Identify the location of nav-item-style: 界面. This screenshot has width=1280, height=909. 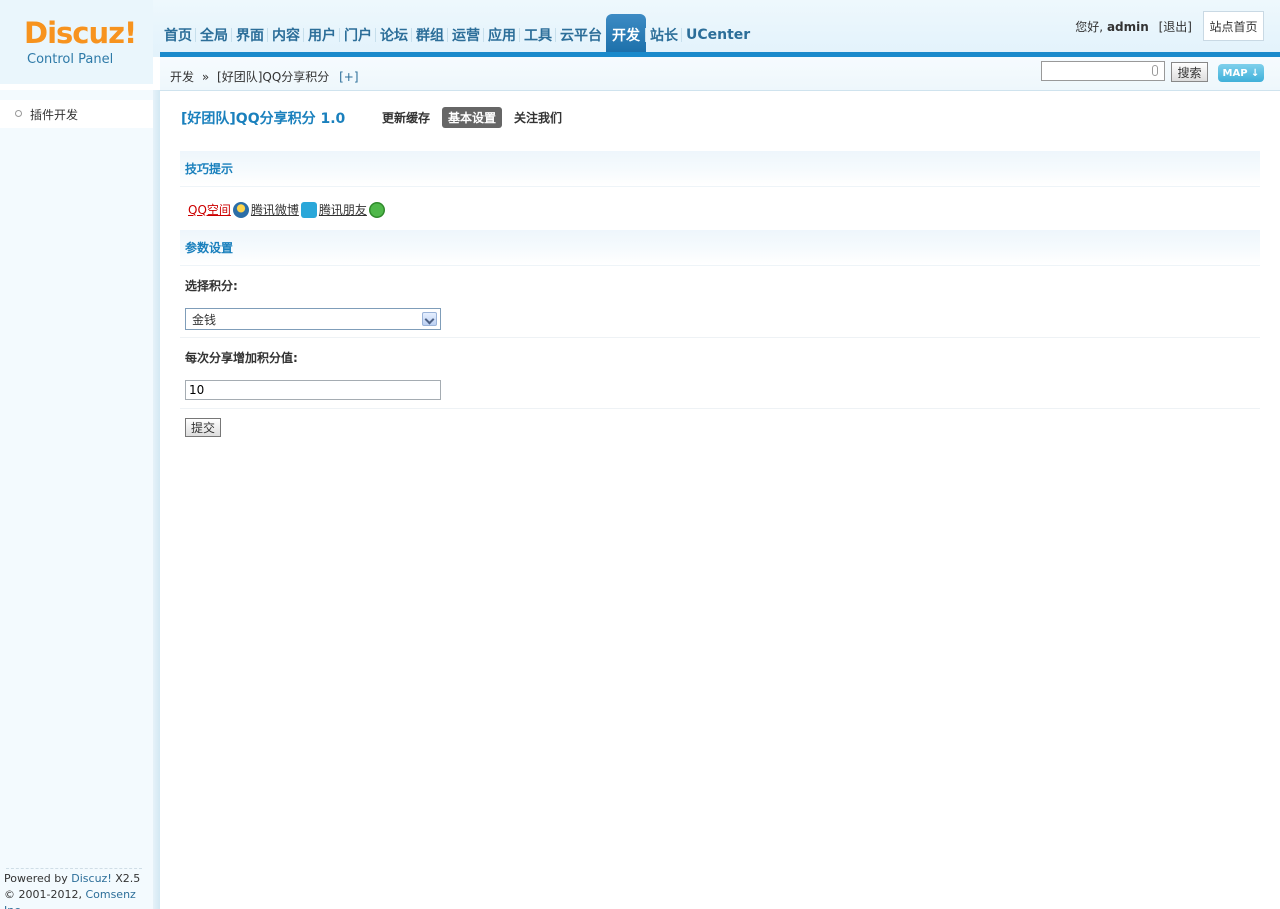
(249, 35).